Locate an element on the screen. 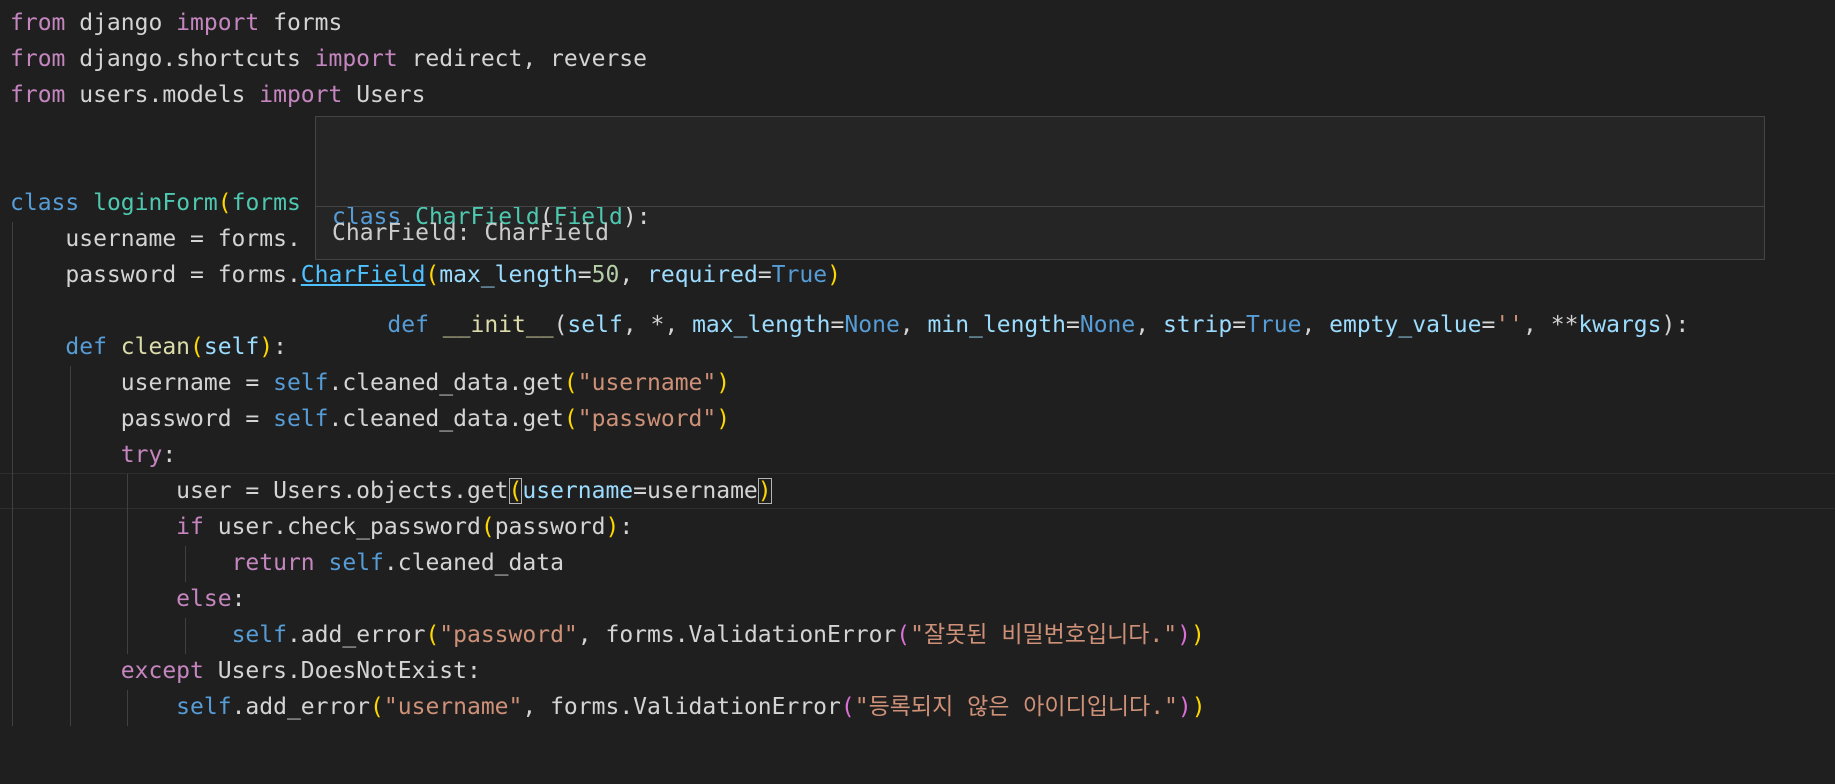 This screenshot has width=1835, height=784. bracket-match-close: ) is located at coordinates (764, 491).